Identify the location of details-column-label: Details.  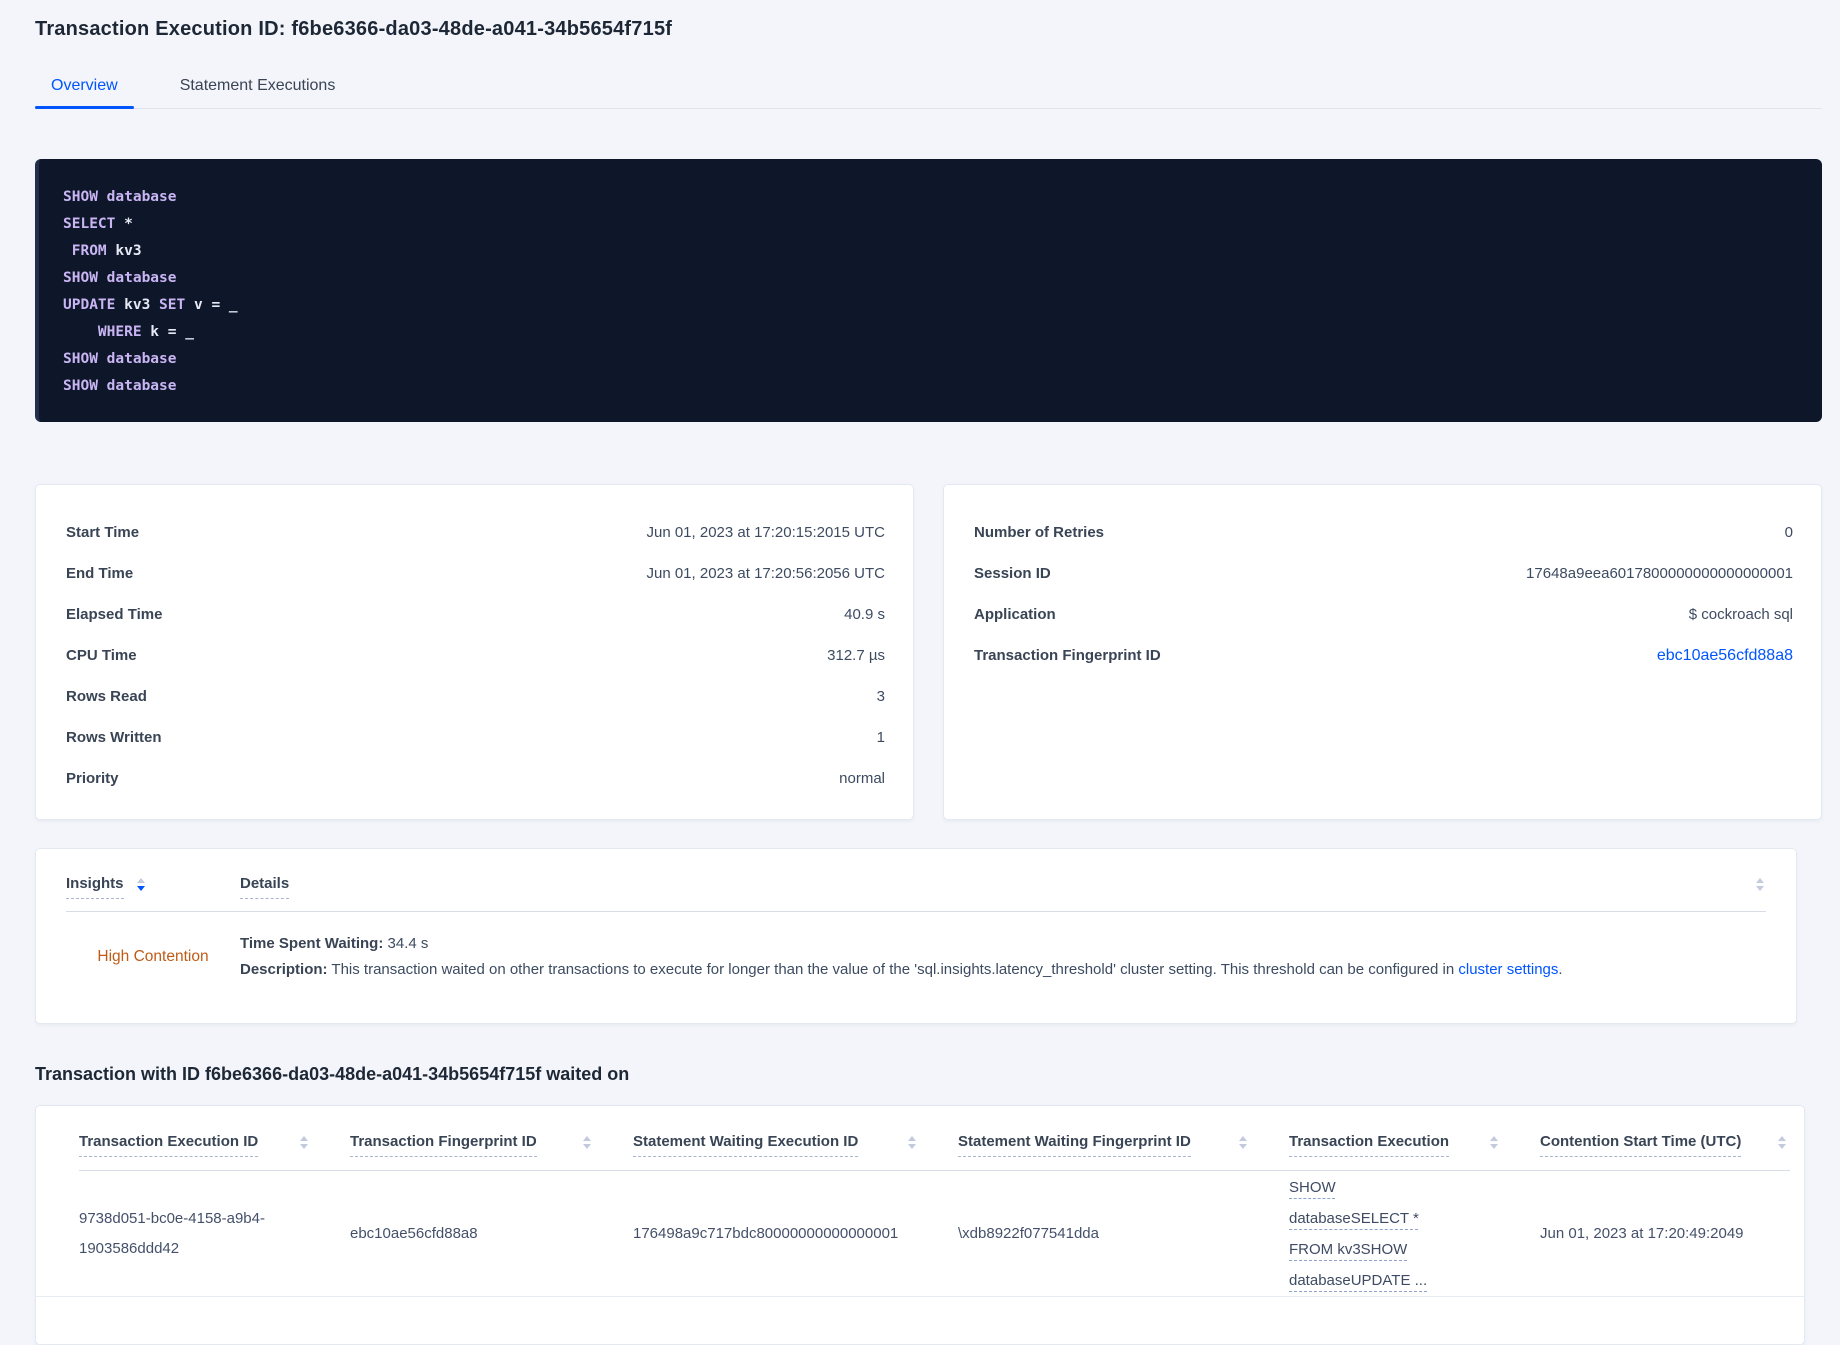
(265, 887).